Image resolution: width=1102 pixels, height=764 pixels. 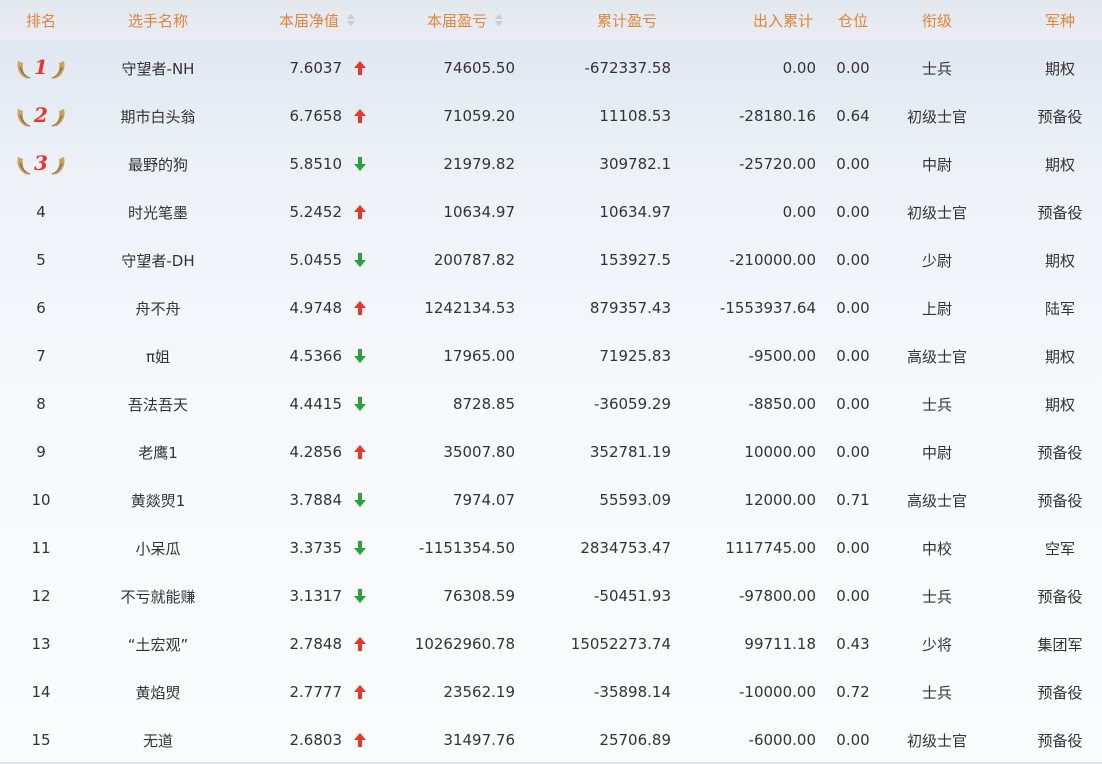 What do you see at coordinates (158, 164) in the screenshot?
I see `player-name: 最野的狗` at bounding box center [158, 164].